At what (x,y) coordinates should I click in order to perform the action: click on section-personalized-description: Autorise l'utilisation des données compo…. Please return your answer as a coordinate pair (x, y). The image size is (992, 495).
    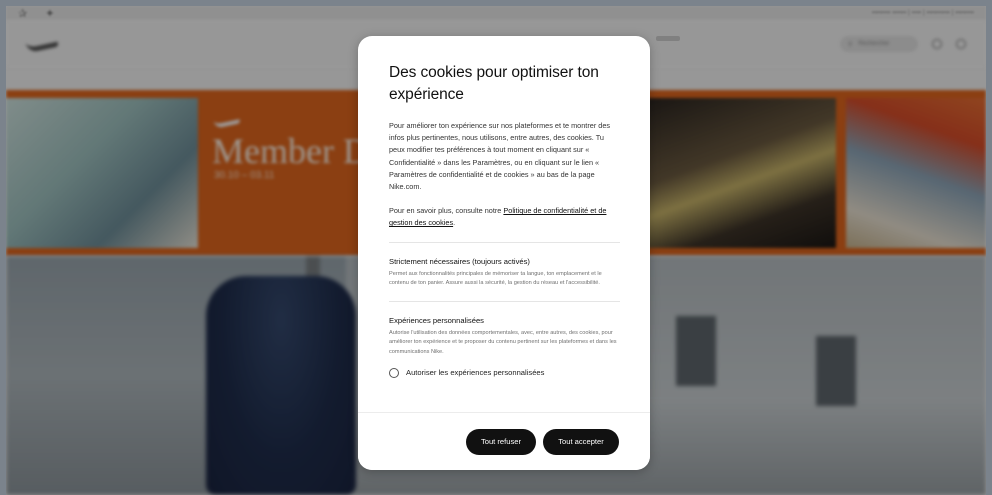
    Looking at the image, I should click on (503, 342).